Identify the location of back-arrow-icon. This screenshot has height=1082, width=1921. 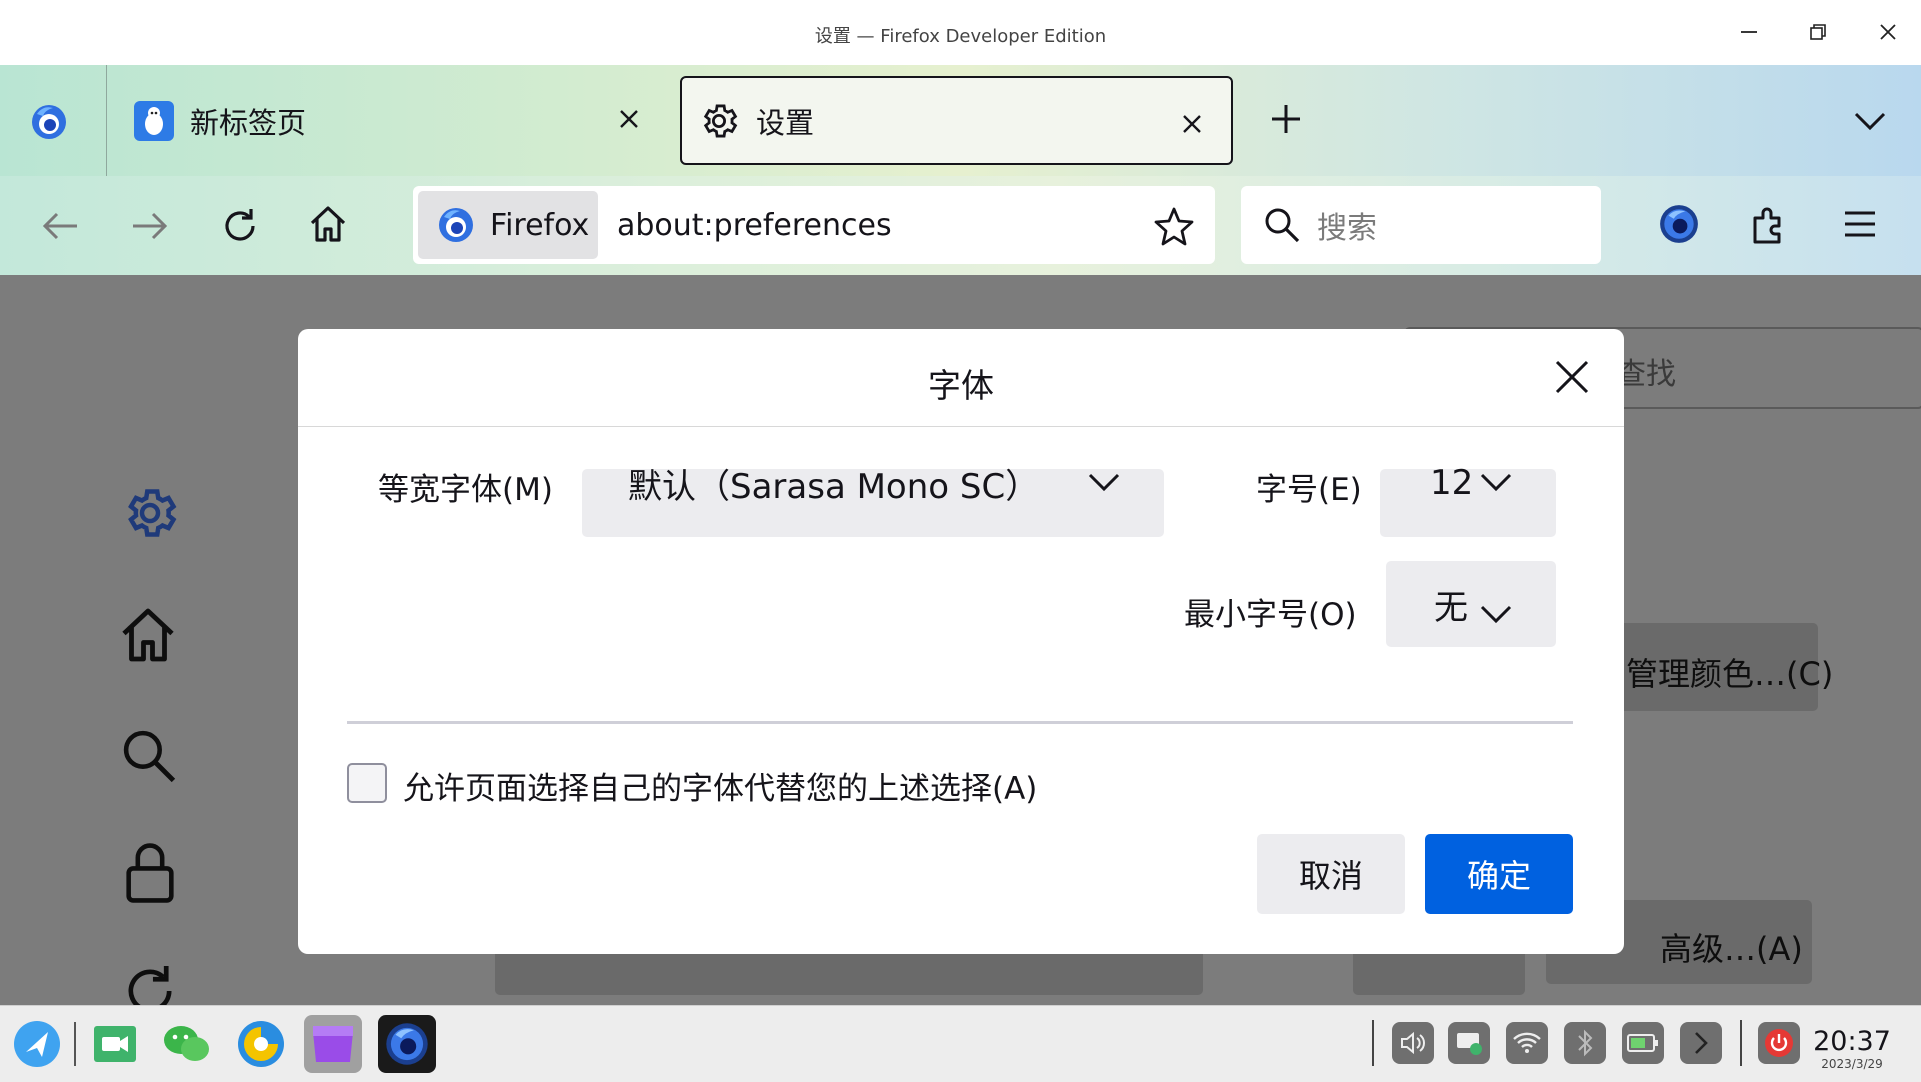
(60, 226).